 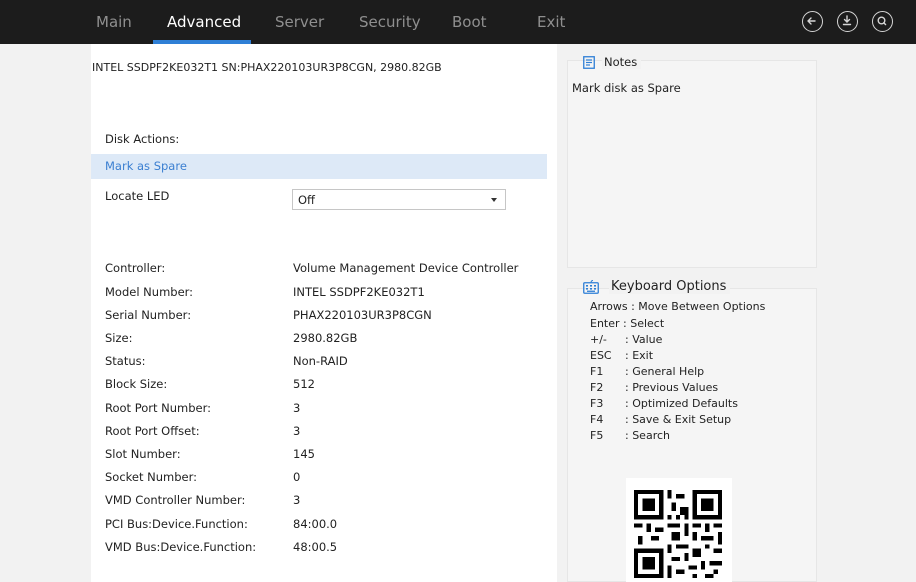 I want to click on detail-label-serial-number: Serial Number:, so click(x=148, y=315).